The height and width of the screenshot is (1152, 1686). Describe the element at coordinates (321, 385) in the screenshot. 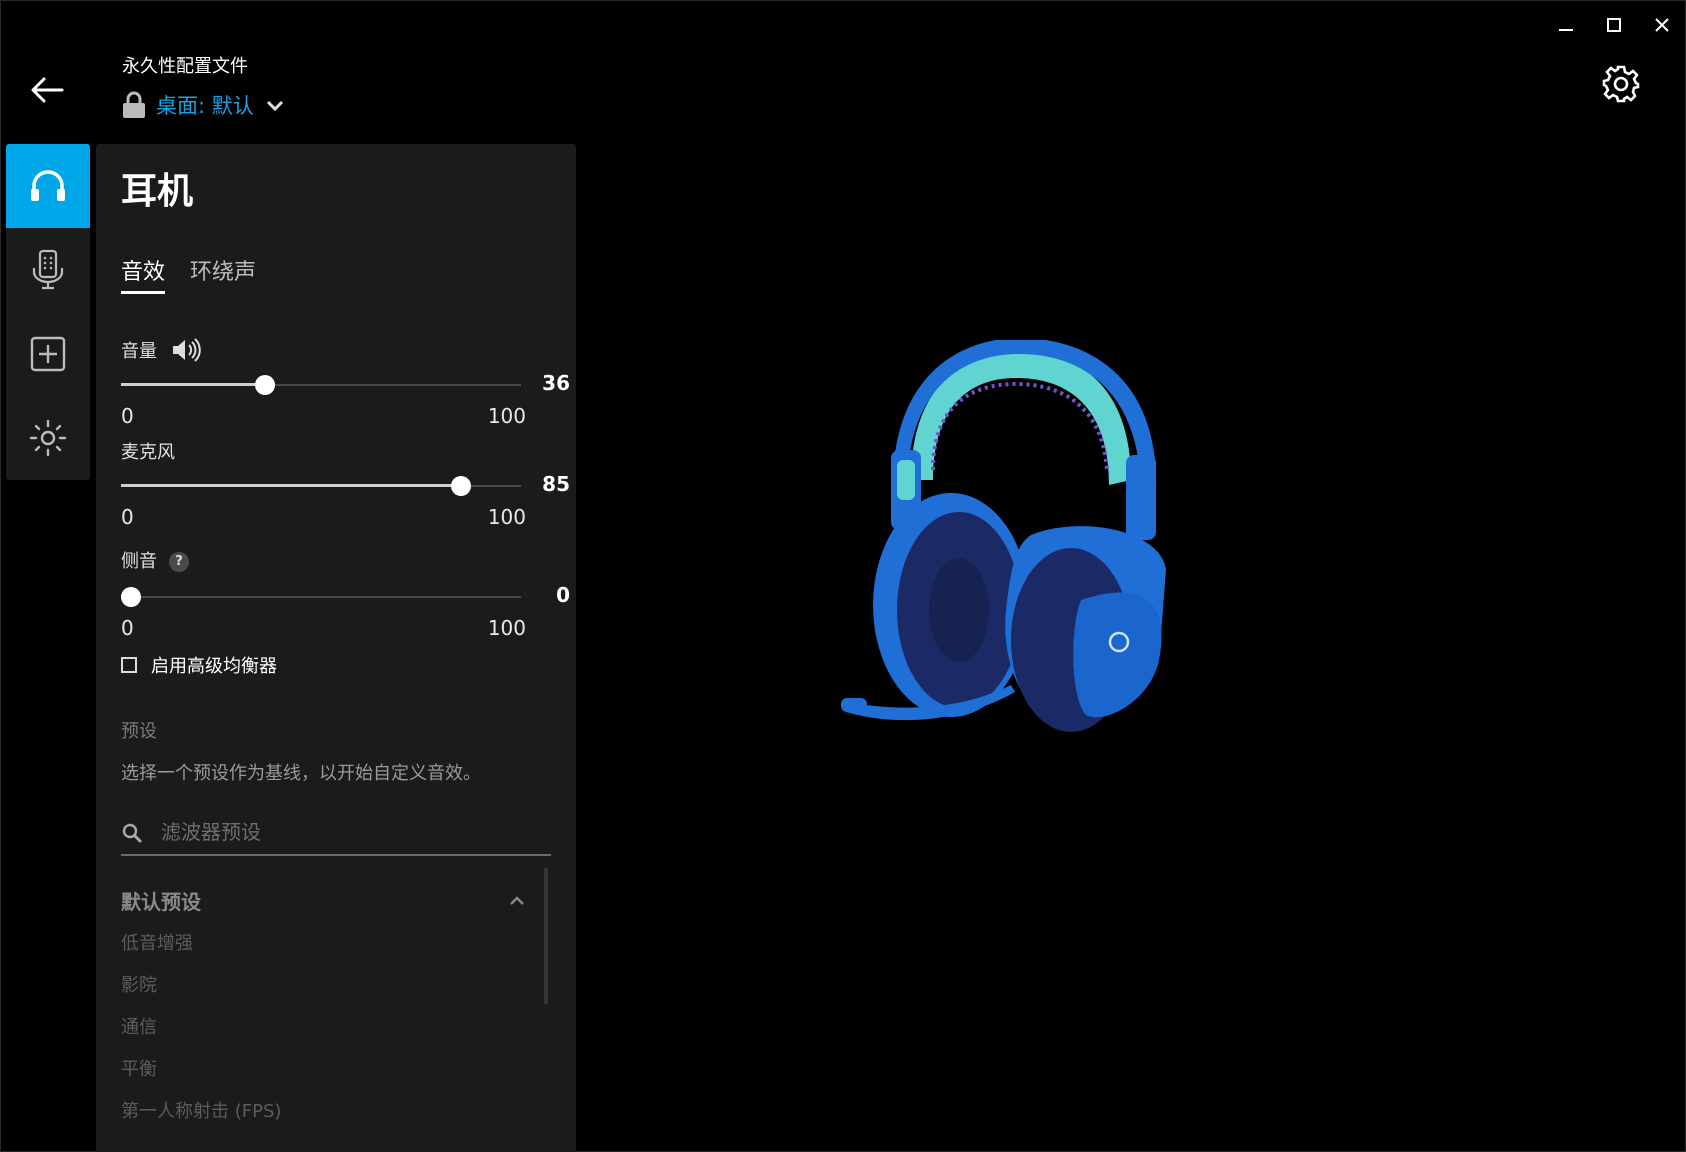

I see `volume-slider` at that location.